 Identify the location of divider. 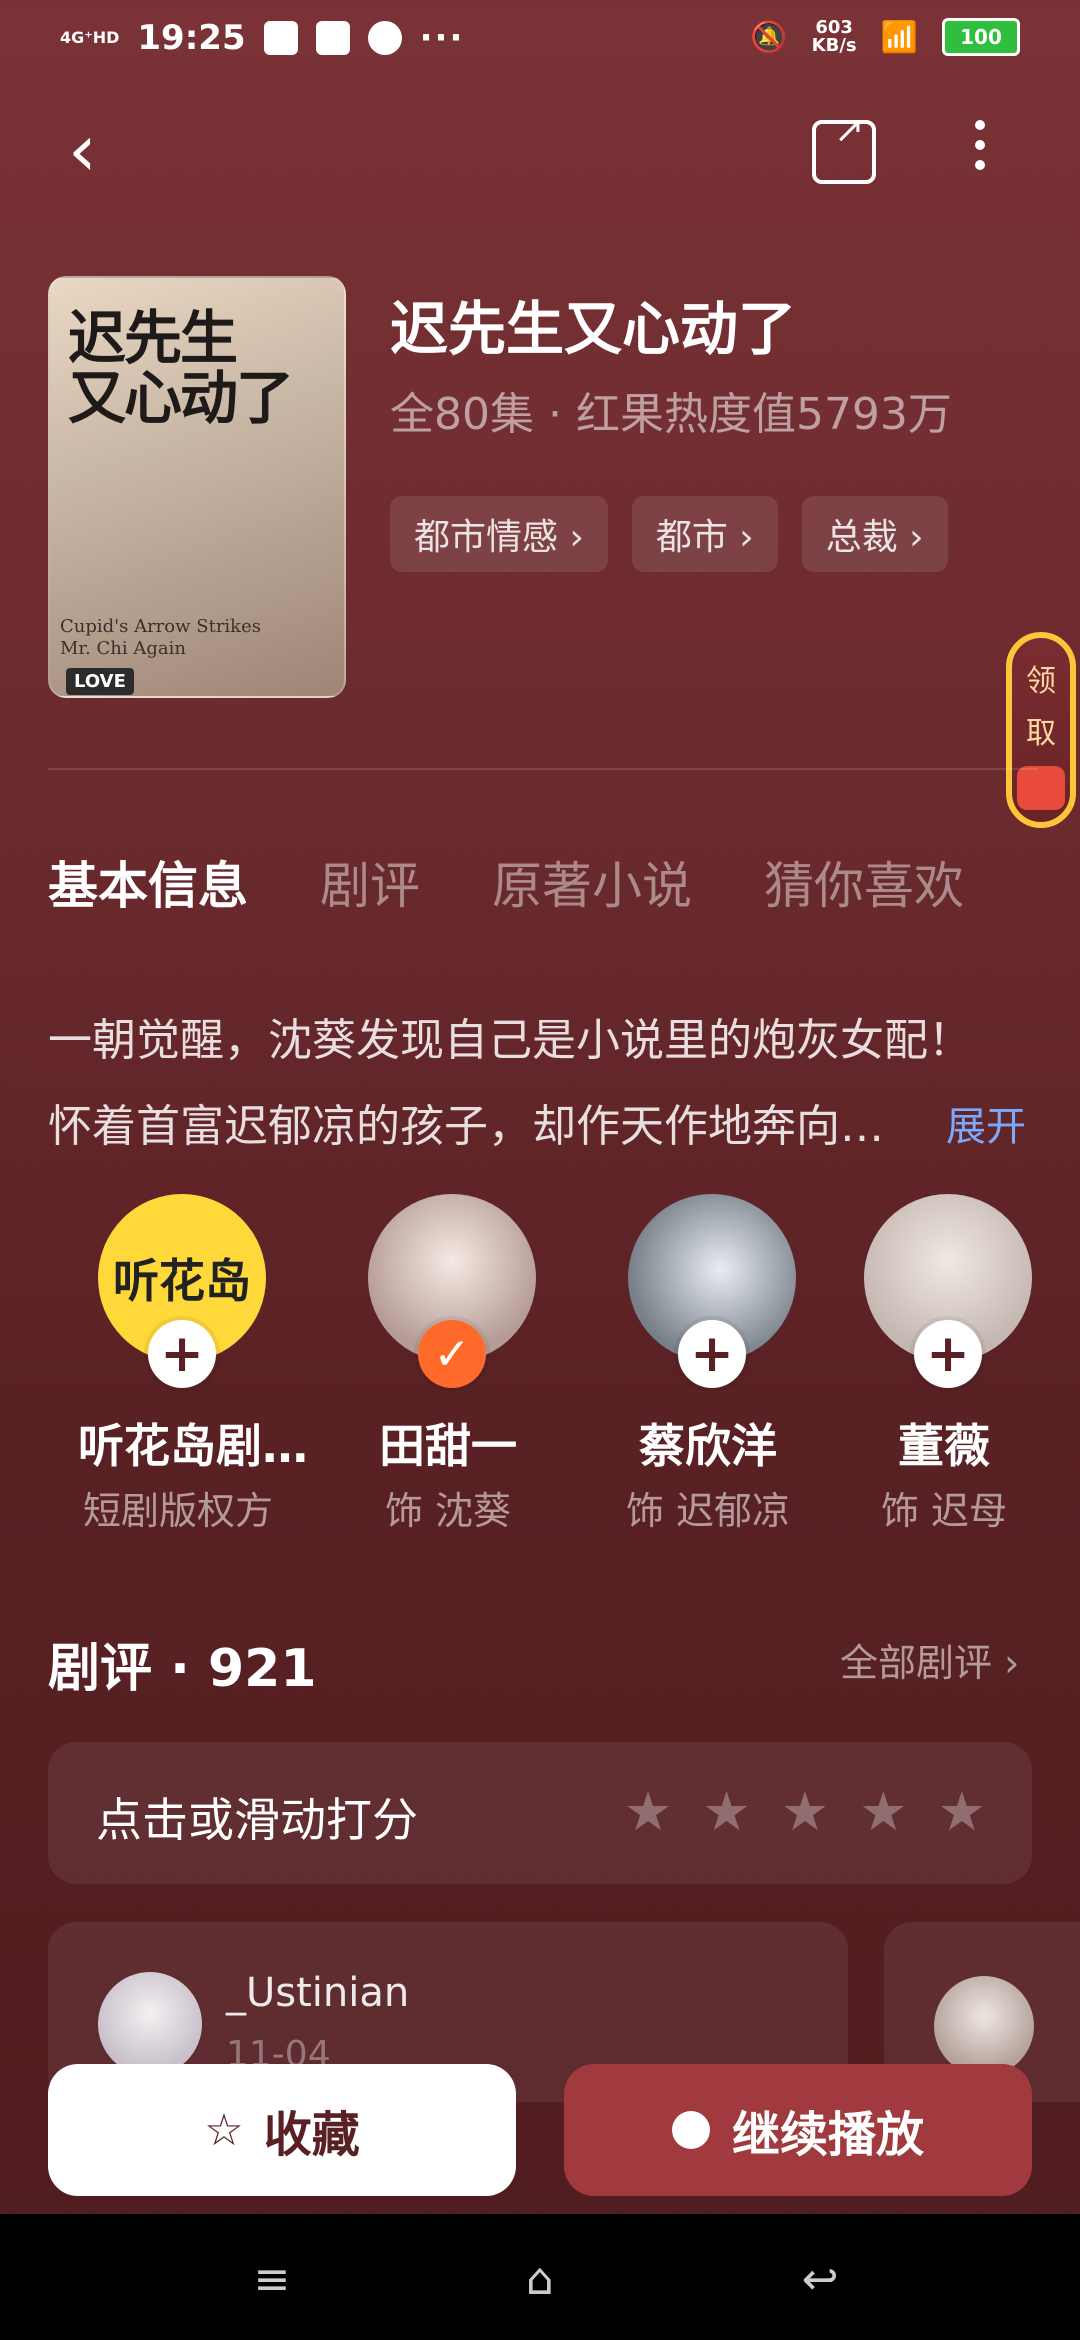
(543, 769).